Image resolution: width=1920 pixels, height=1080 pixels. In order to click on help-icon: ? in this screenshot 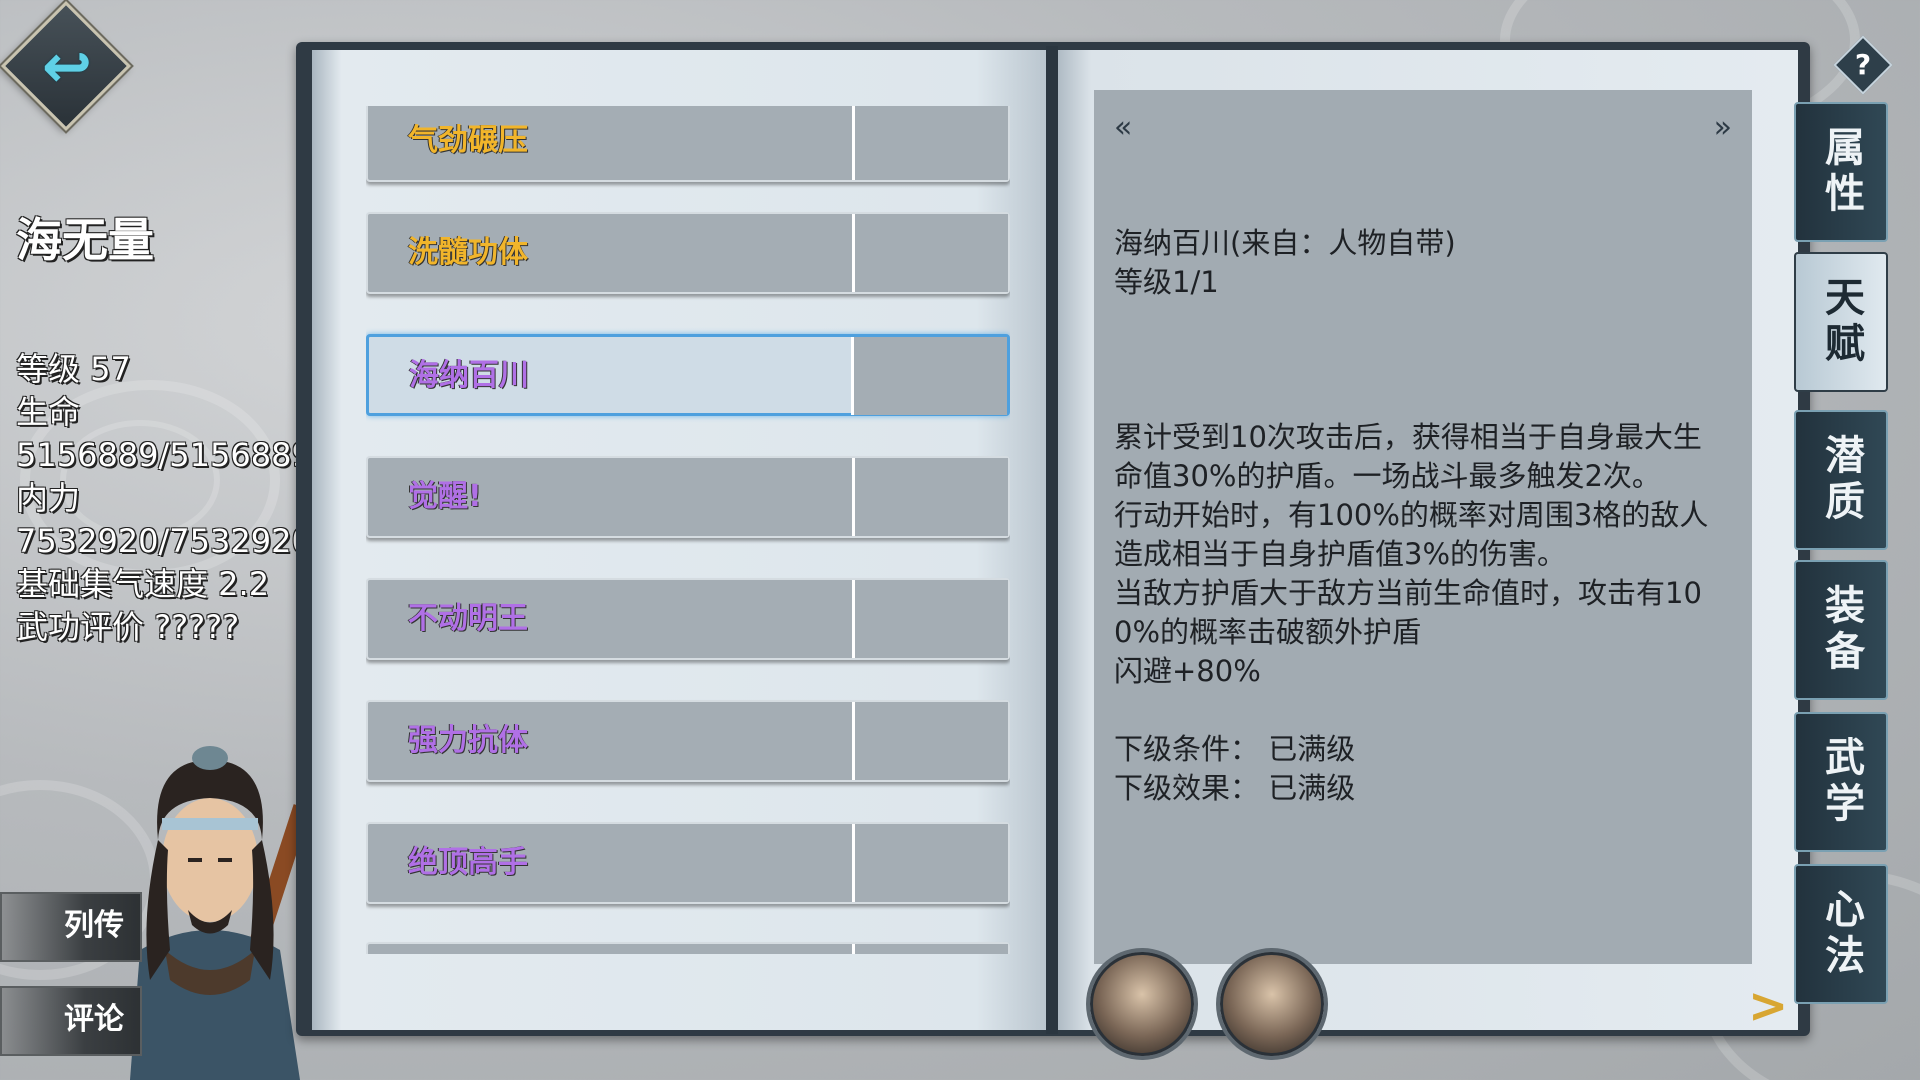, I will do `click(1863, 65)`.